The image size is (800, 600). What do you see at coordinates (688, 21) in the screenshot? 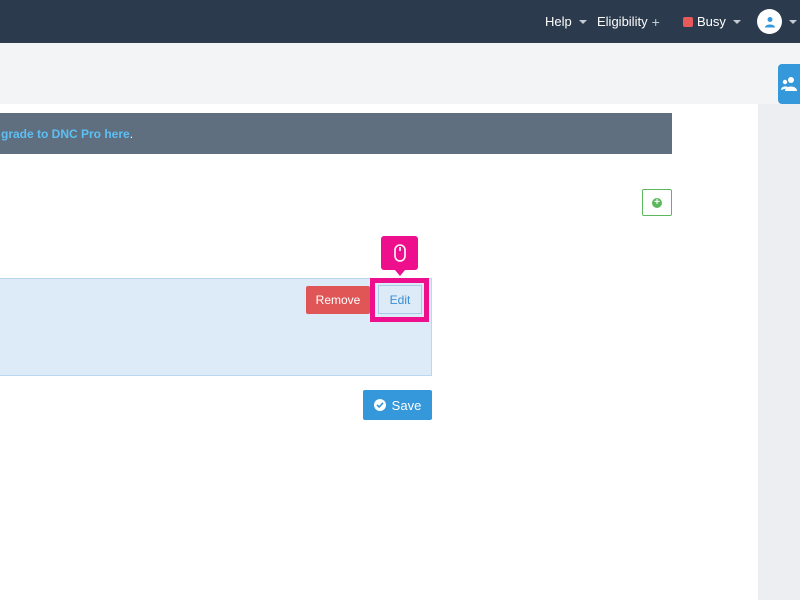
I see `status-indicator` at bounding box center [688, 21].